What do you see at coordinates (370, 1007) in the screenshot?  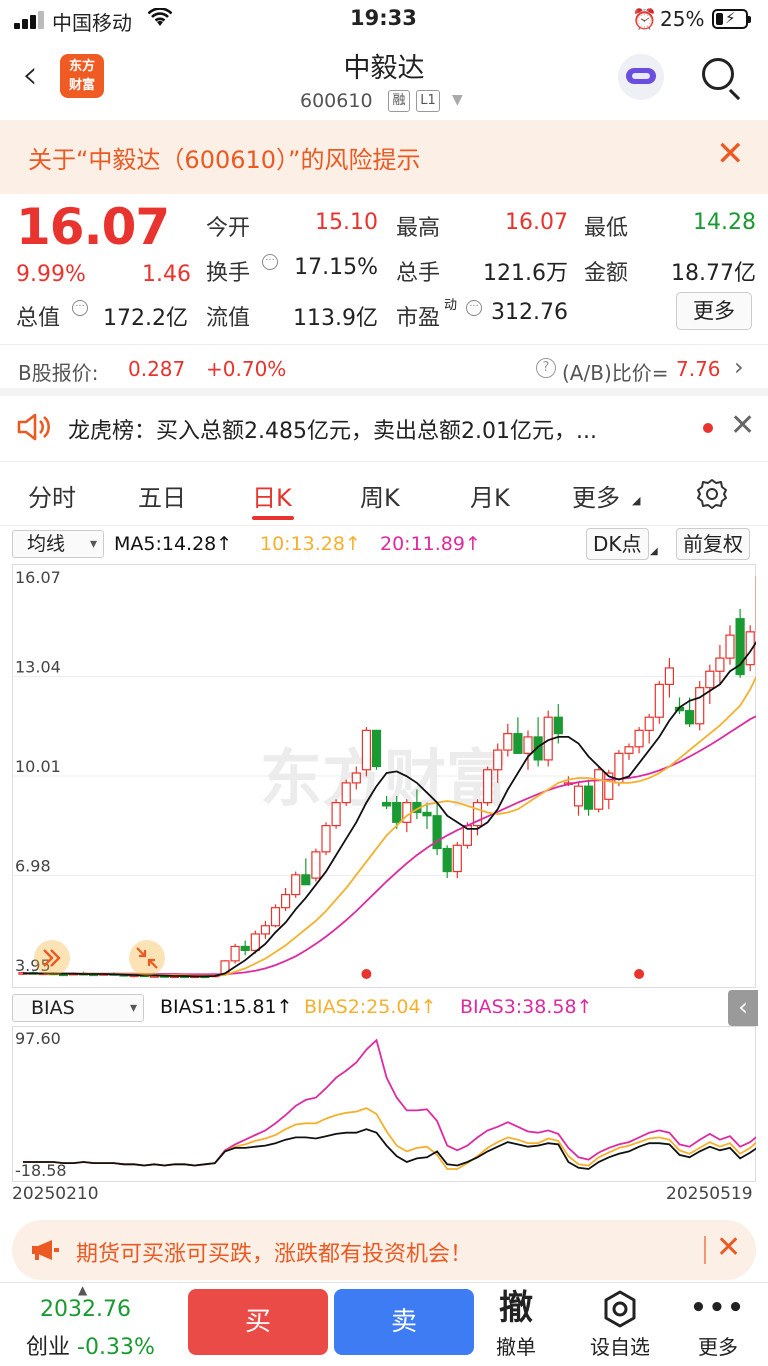 I see `bias2-label: BIAS2:25.04↑` at bounding box center [370, 1007].